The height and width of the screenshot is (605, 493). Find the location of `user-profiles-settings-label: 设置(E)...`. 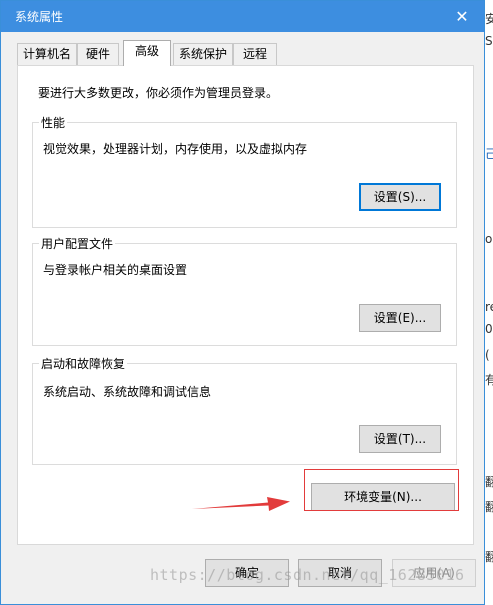

user-profiles-settings-label: 设置(E)... is located at coordinates (400, 318).